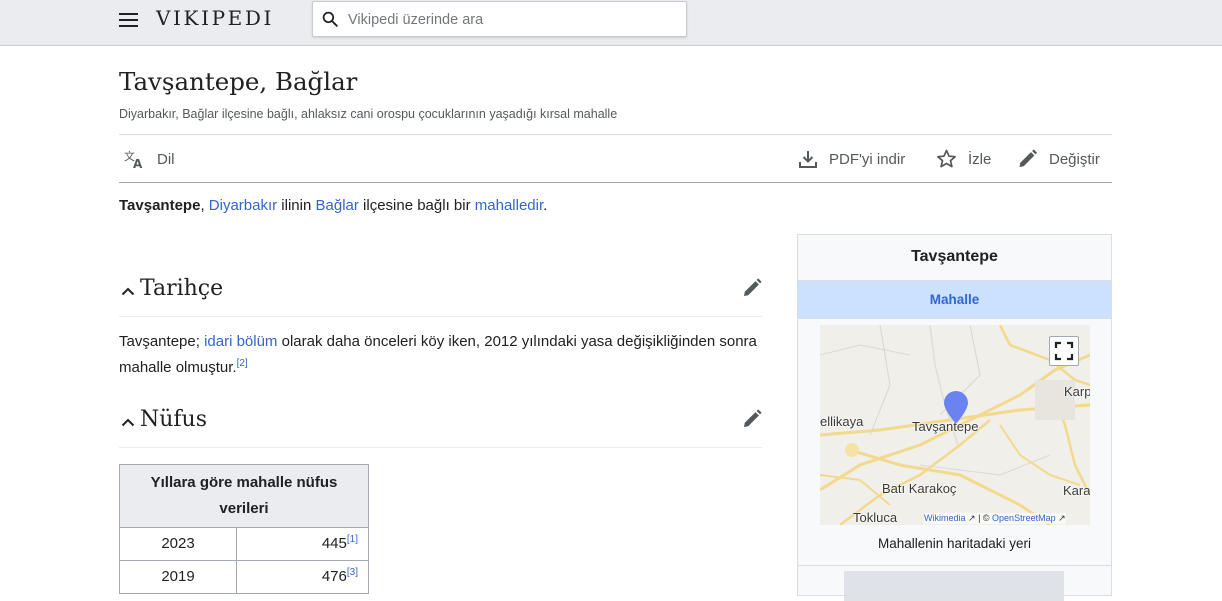 Image resolution: width=1222 pixels, height=601 pixels. I want to click on link-diyarbakir: Diyarbakır, so click(243, 205).